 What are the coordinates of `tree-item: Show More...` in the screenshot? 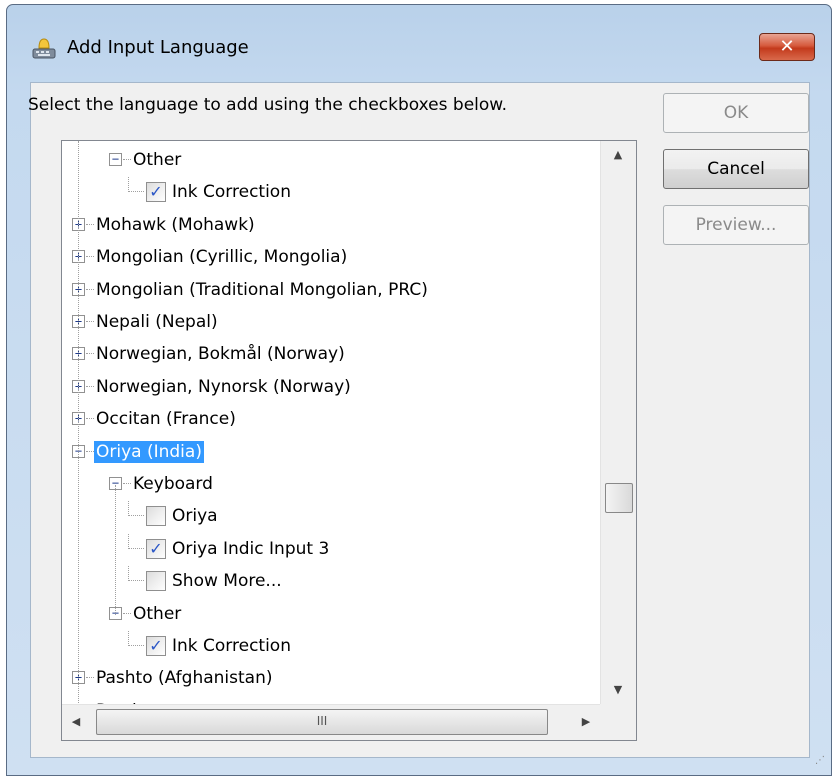 It's located at (331, 581).